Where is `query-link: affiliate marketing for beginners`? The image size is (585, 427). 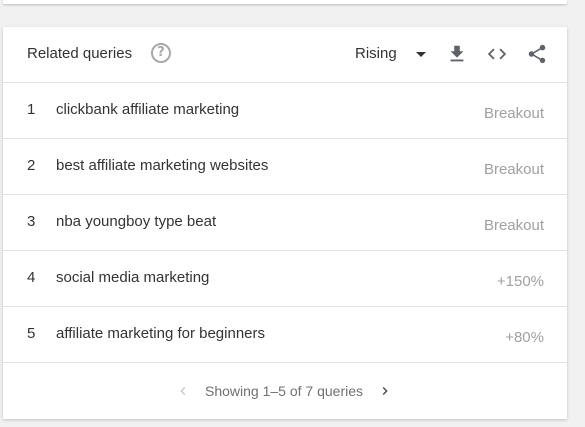 query-link: affiliate marketing for beginners is located at coordinates (160, 333).